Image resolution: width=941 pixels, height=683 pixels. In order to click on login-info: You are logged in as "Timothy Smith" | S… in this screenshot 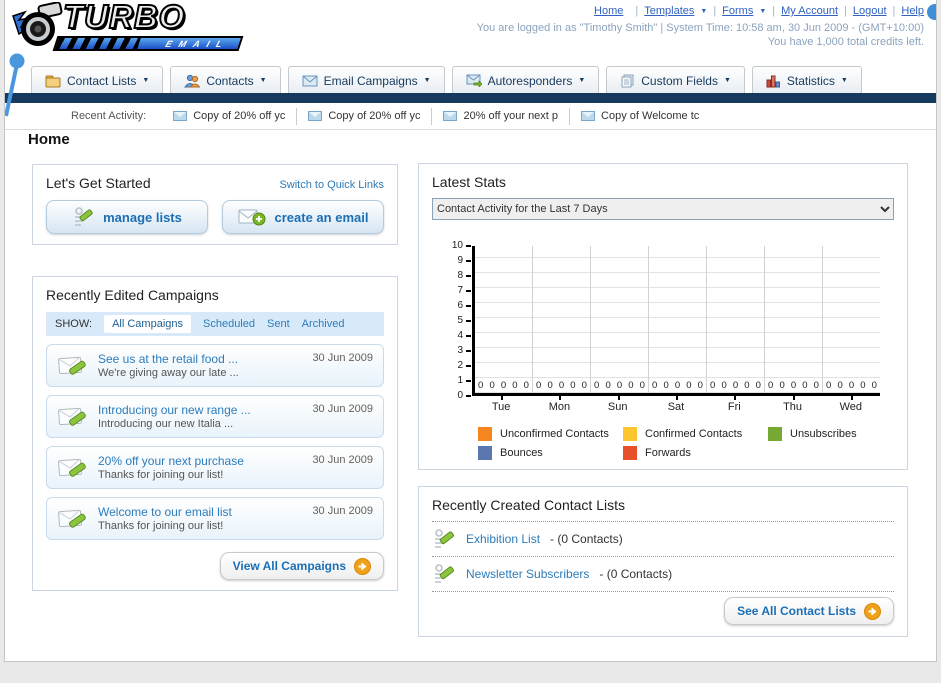, I will do `click(700, 35)`.